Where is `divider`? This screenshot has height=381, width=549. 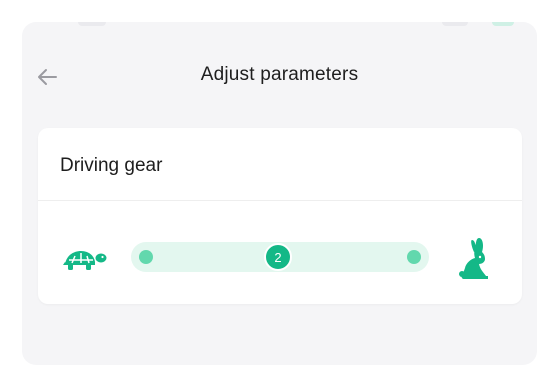
divider is located at coordinates (280, 200).